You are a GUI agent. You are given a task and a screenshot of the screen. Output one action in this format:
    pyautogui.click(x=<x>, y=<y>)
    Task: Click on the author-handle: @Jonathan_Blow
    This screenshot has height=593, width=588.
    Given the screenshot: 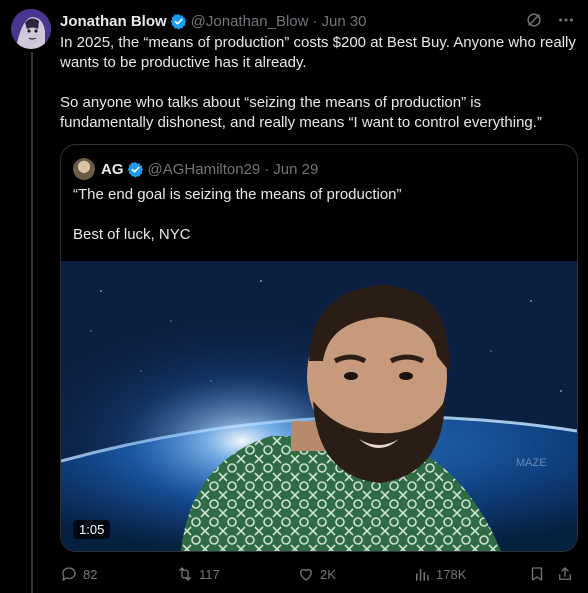 What is the action you would take?
    pyautogui.click(x=250, y=21)
    